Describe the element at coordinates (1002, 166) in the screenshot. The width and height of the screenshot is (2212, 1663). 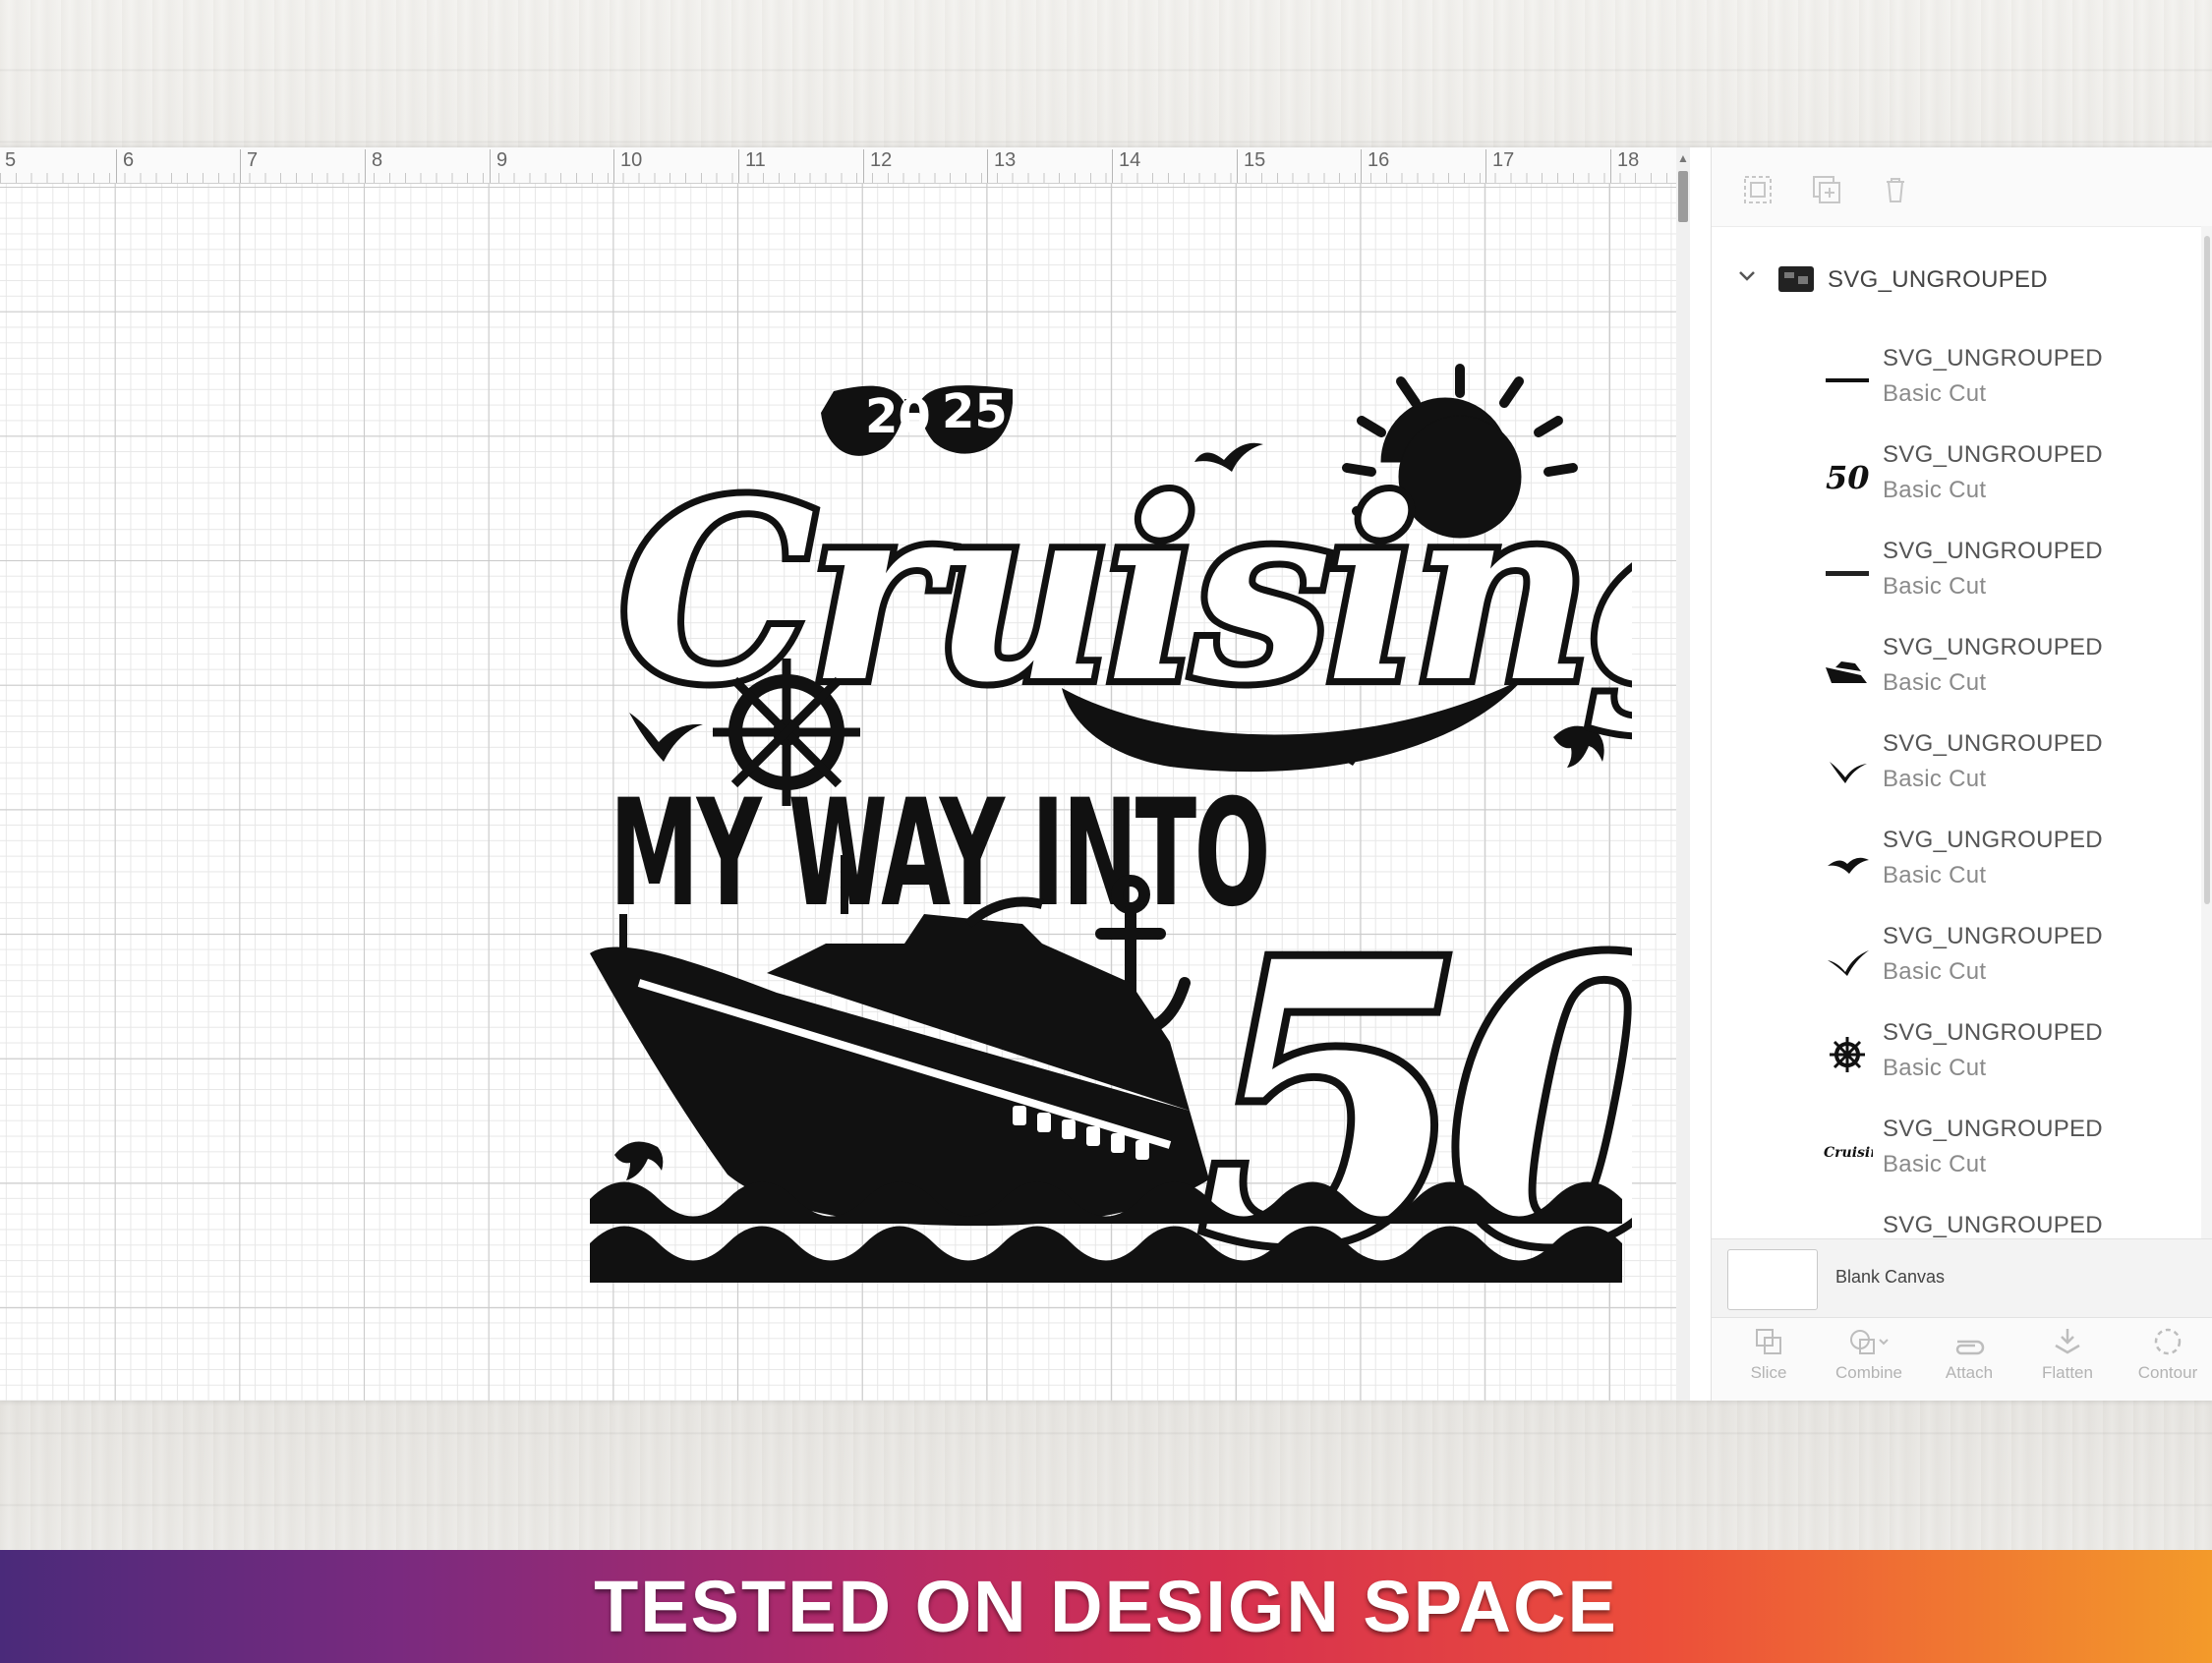
I see `ruler-tick: 13` at that location.